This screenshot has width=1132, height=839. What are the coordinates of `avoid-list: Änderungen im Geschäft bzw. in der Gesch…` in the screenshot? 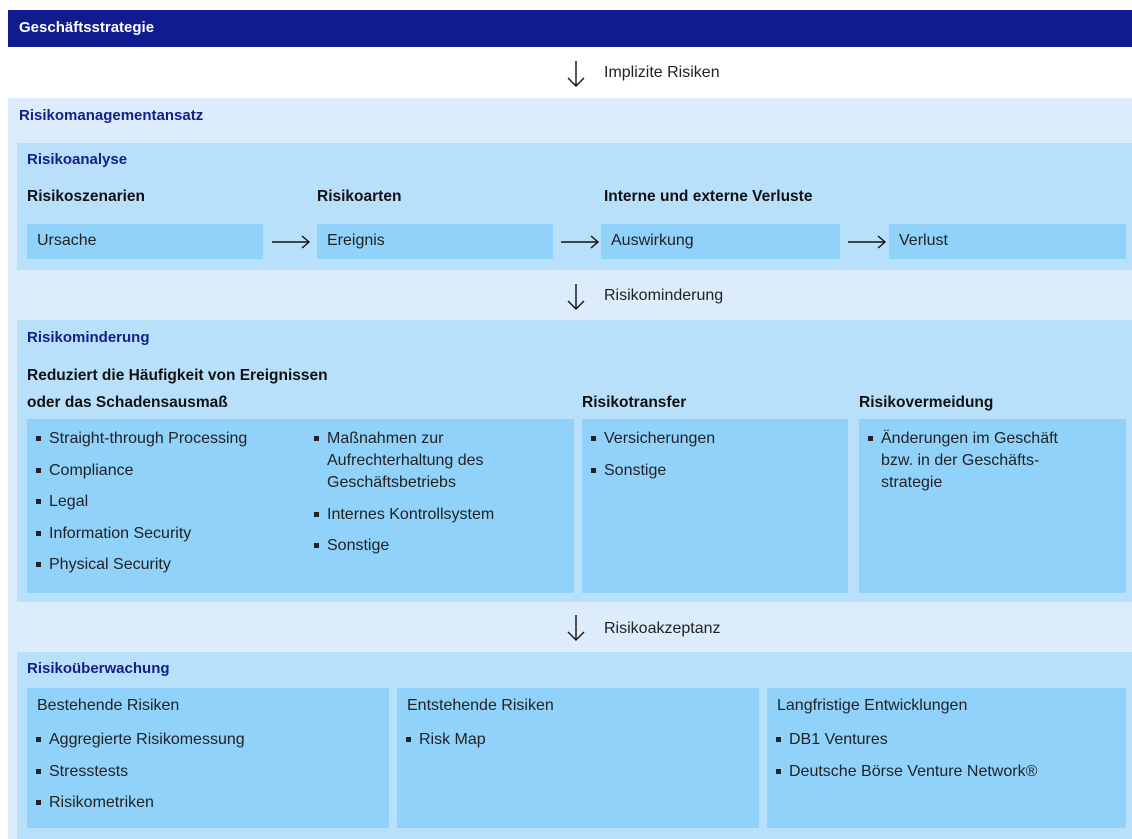 It's located at (963, 466).